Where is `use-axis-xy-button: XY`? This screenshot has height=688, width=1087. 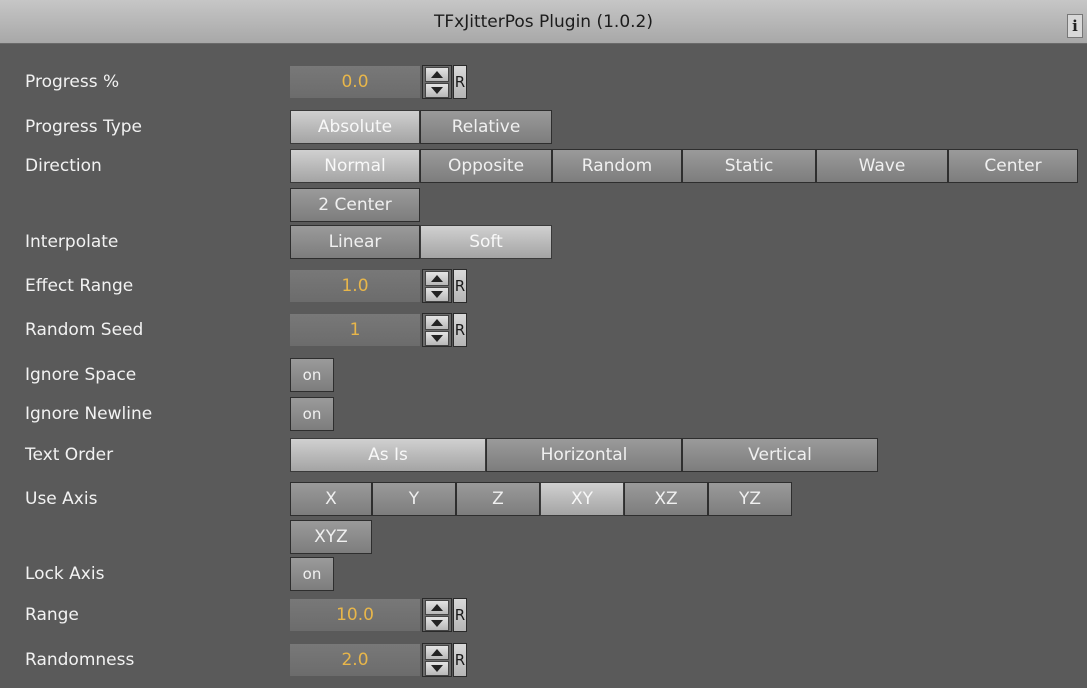 use-axis-xy-button: XY is located at coordinates (582, 499).